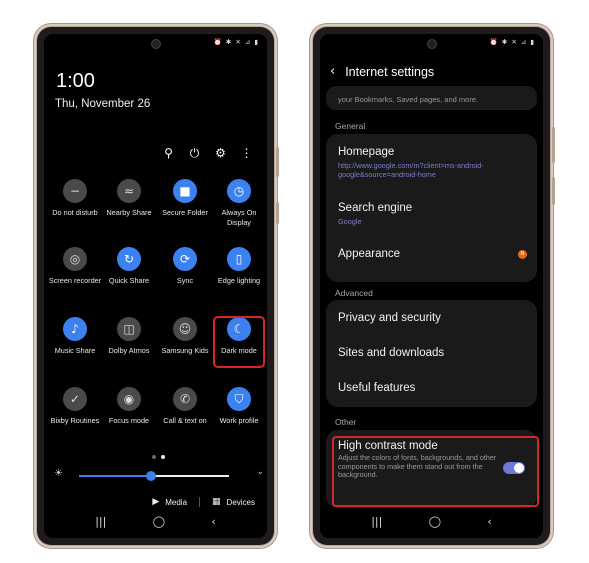  I want to click on media-devices-bar: ▶ Media ▦ Devices, so click(203, 502).